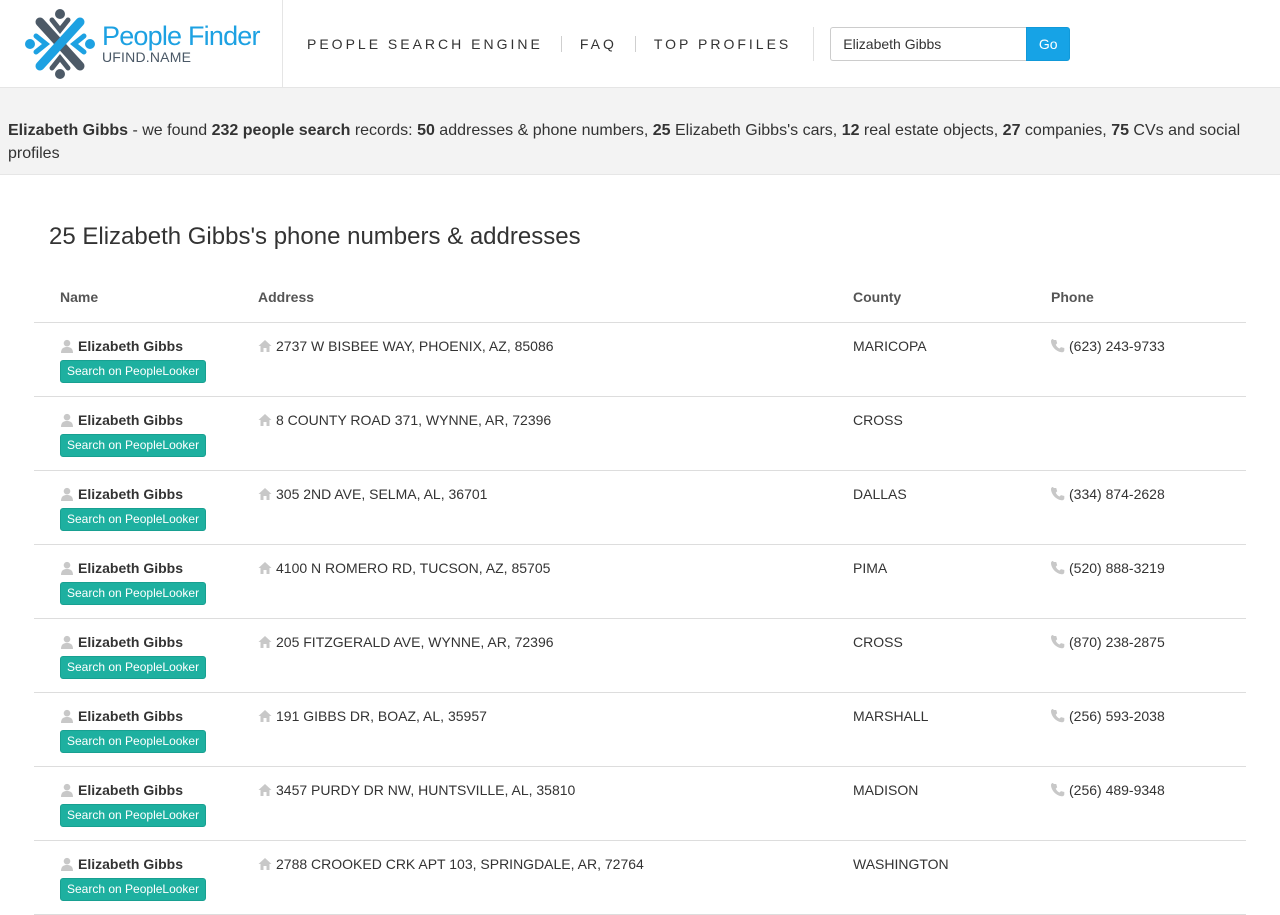 This screenshot has width=1280, height=915. Describe the element at coordinates (529, 803) in the screenshot. I see `cell-address: 3457 PURDY DR NW, HUNTSVILLE, AL, 35810` at that location.